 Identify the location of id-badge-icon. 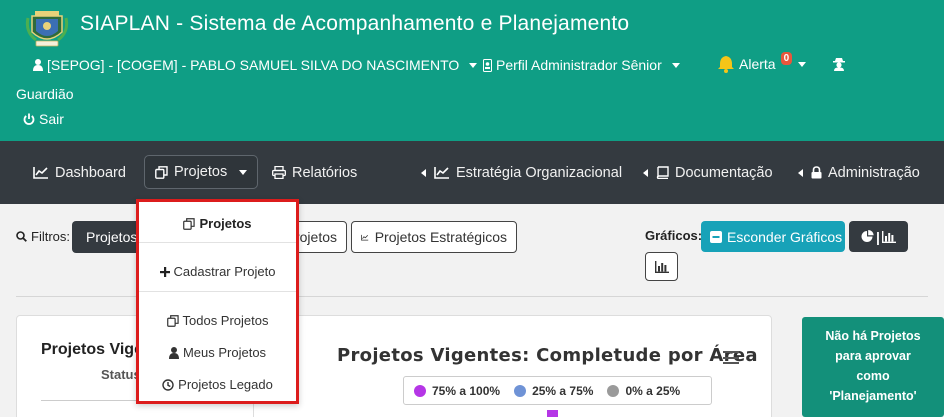
(487, 65).